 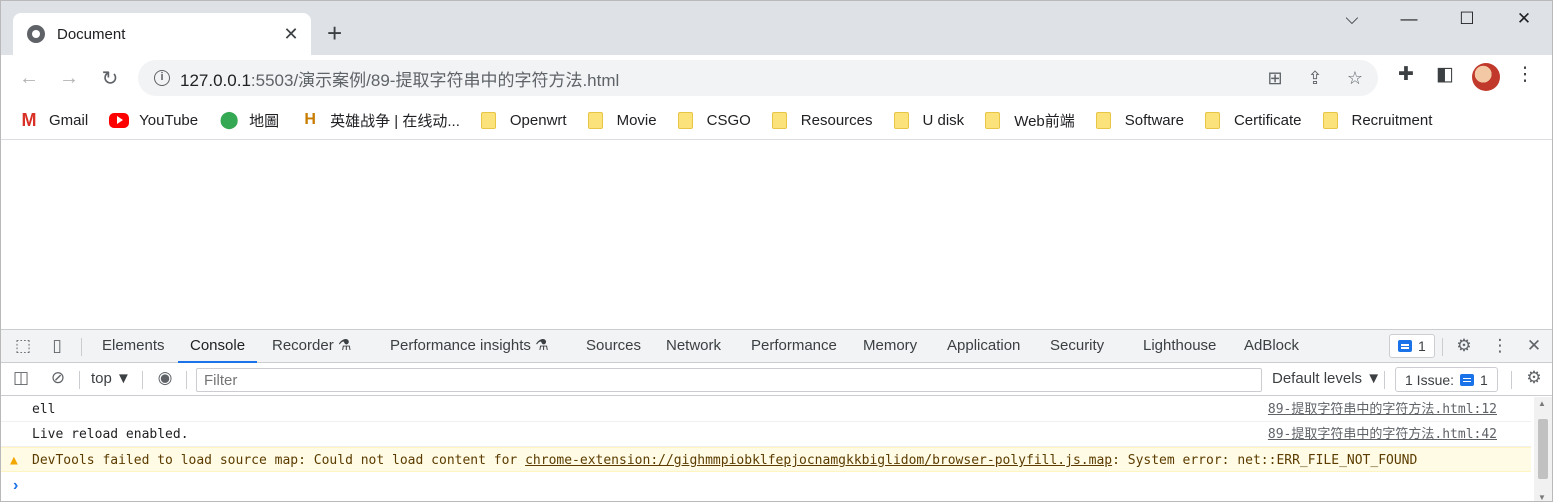 I want to click on log-source-link: 89-提取字符串中的字符方法.html:42, so click(x=1382, y=434).